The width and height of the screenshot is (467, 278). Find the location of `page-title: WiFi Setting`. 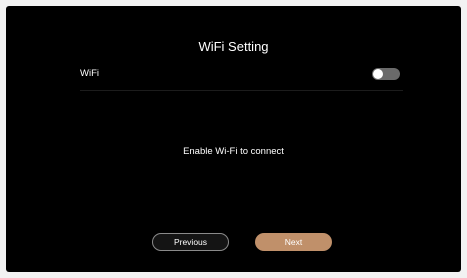

page-title: WiFi Setting is located at coordinates (233, 46).